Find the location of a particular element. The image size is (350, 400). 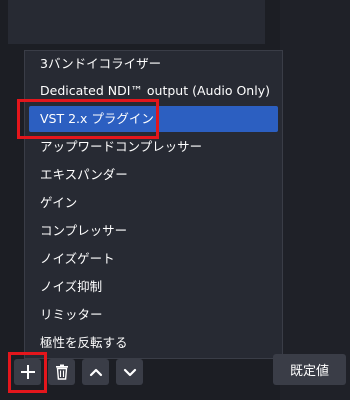

move-filter-up-button is located at coordinates (95, 372).